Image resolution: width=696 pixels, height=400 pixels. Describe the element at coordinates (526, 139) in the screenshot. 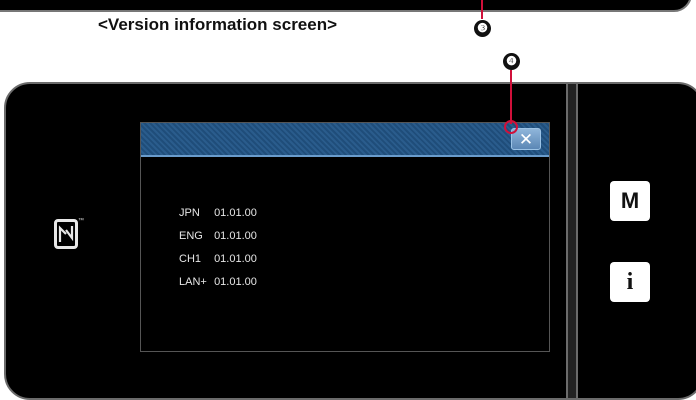

I see `close-icon: ✕` at that location.